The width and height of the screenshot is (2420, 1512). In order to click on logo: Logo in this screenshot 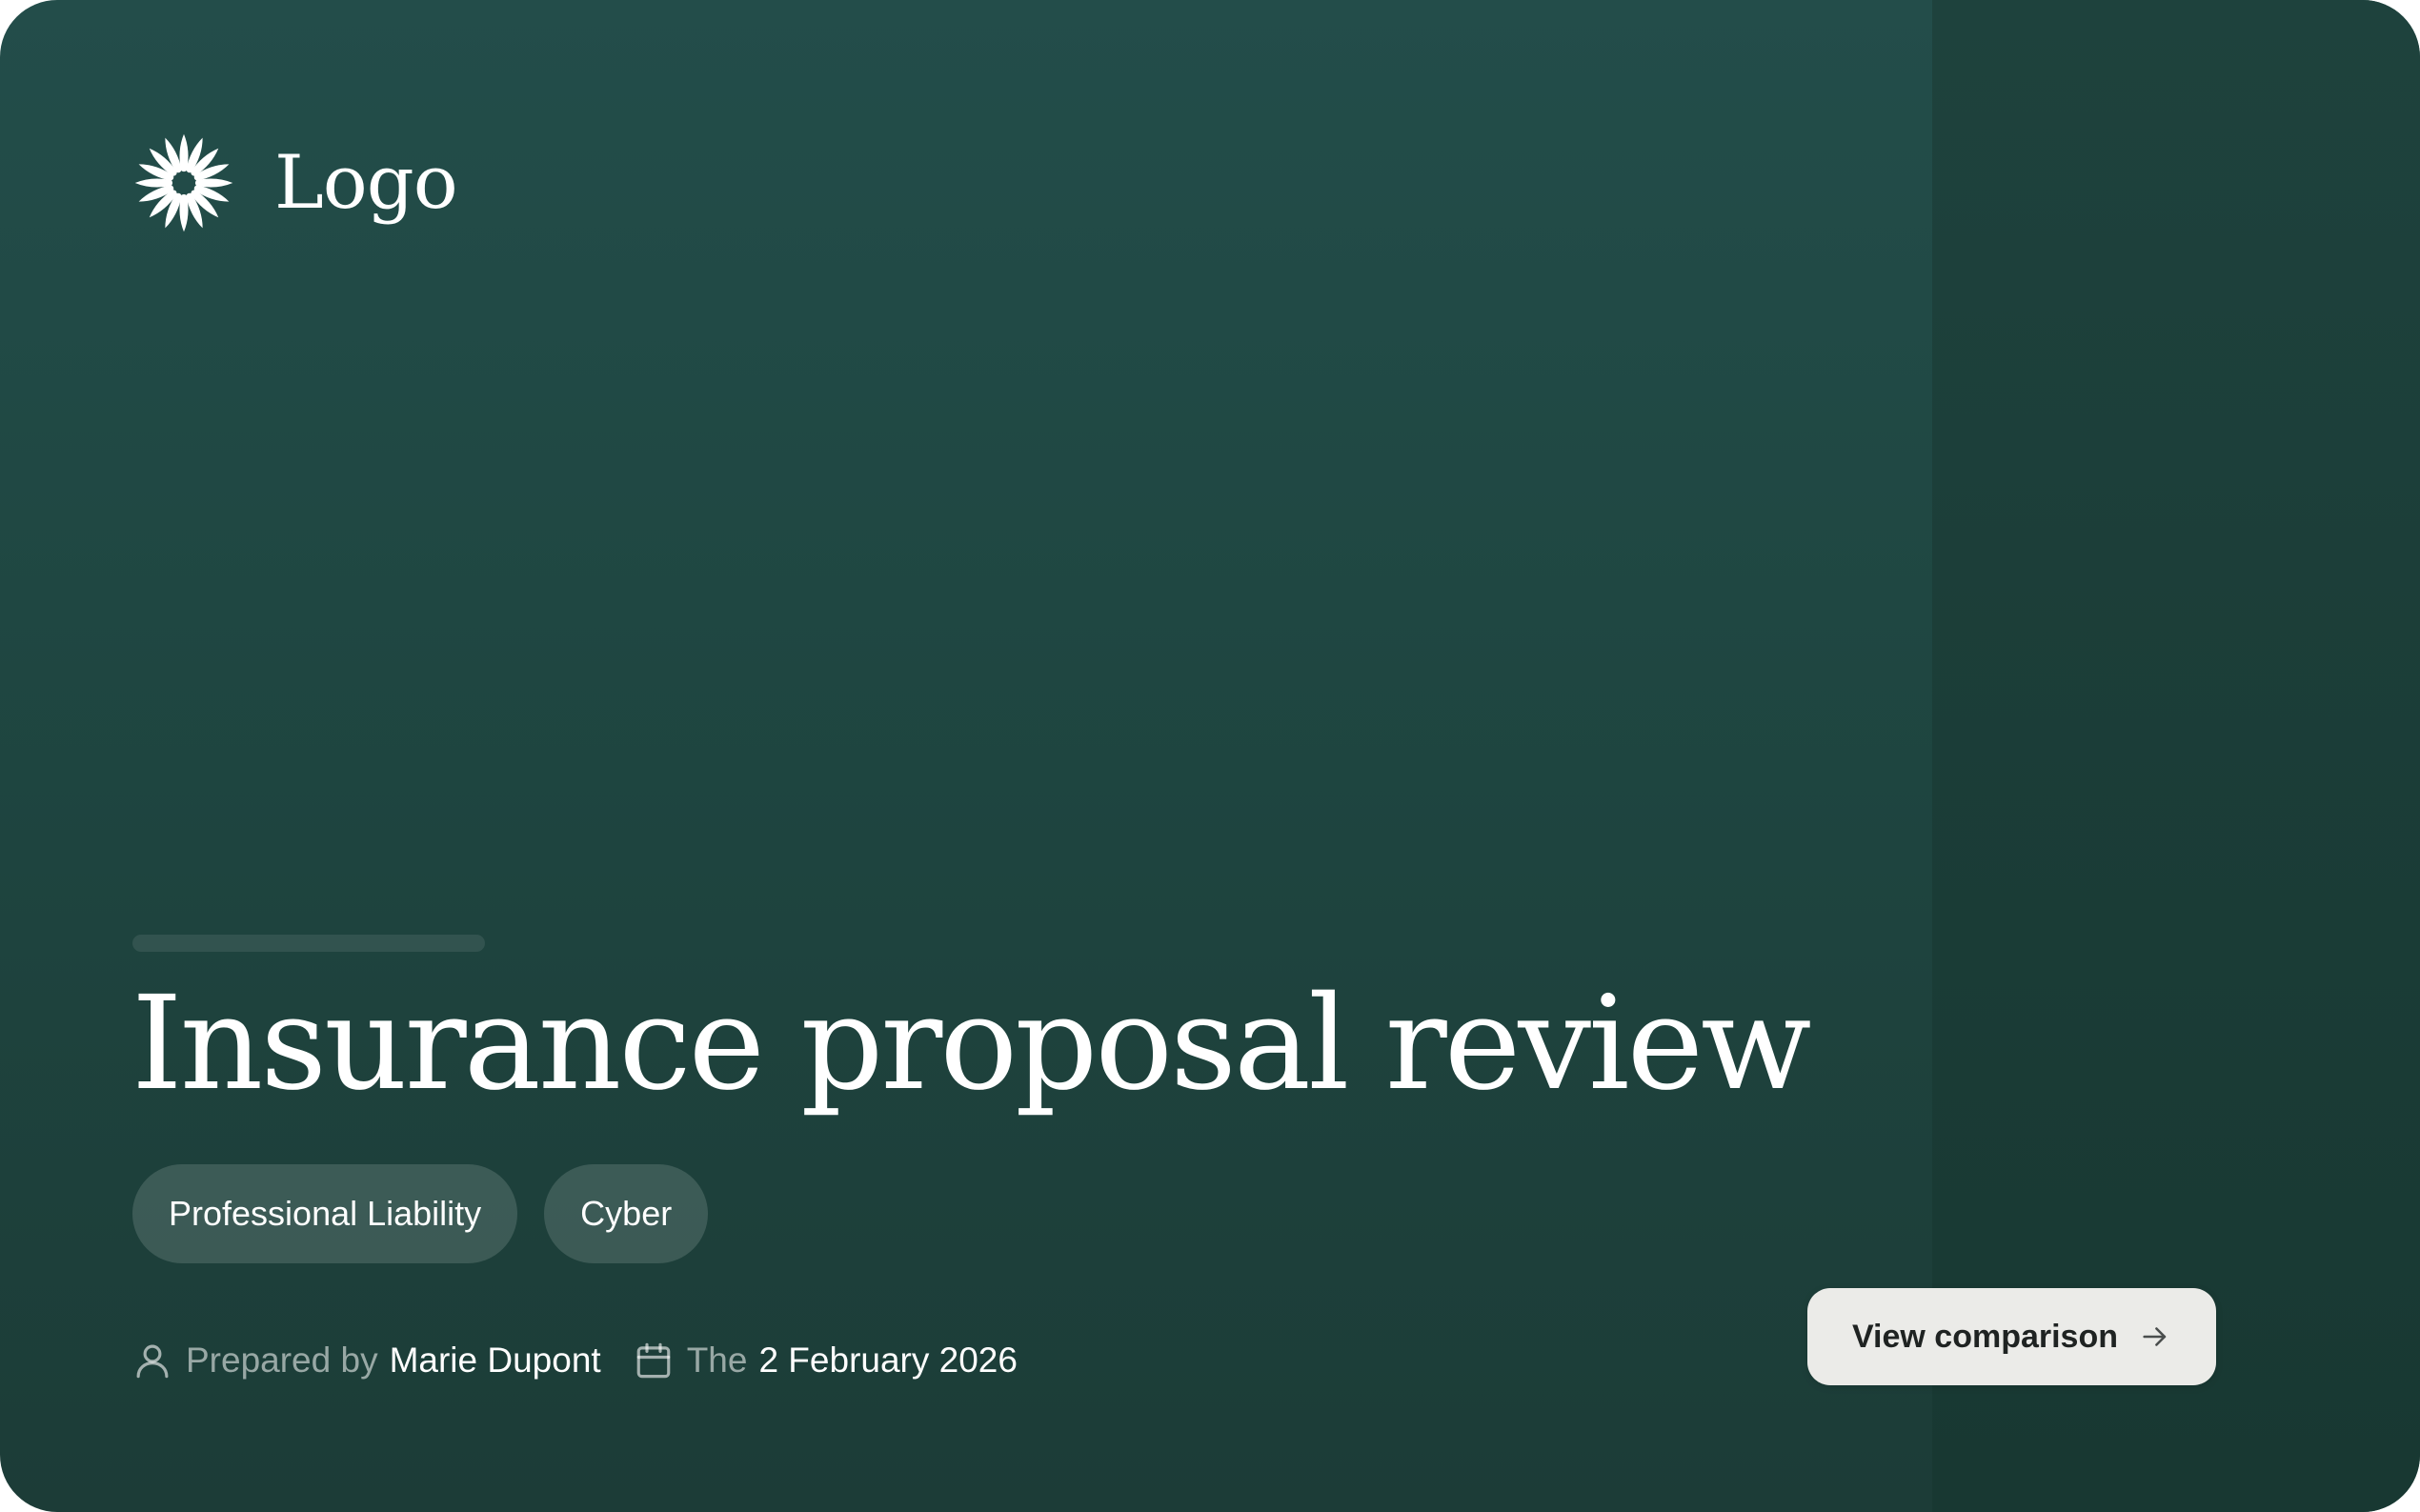, I will do `click(294, 183)`.